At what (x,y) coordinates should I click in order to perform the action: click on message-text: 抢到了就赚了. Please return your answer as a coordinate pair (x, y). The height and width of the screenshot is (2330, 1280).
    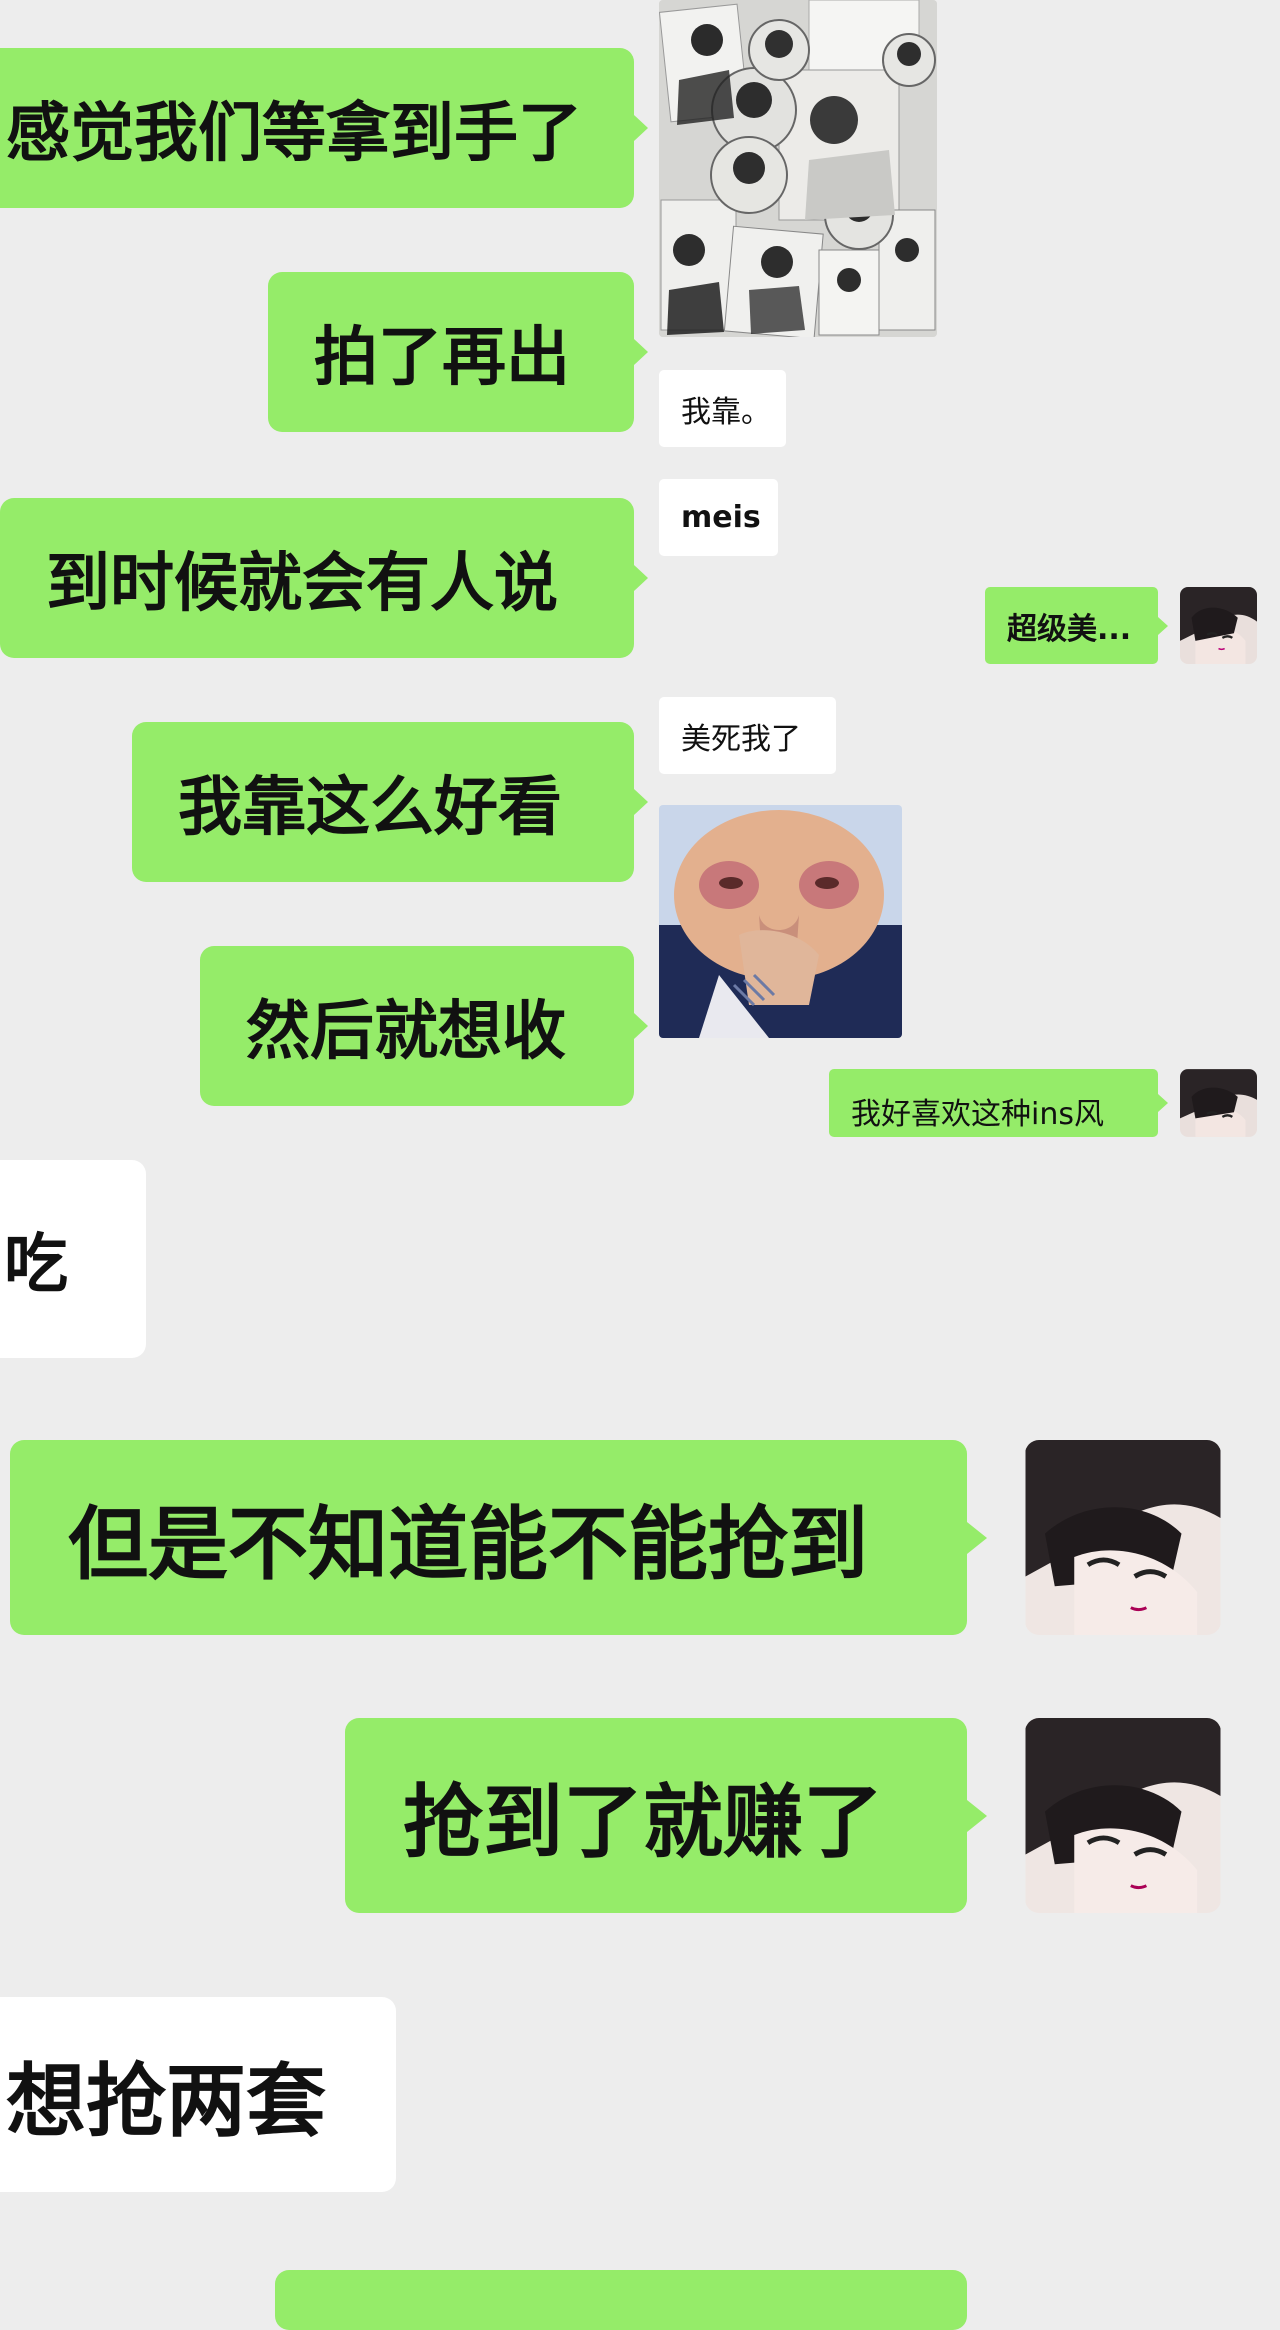
    Looking at the image, I should click on (643, 1822).